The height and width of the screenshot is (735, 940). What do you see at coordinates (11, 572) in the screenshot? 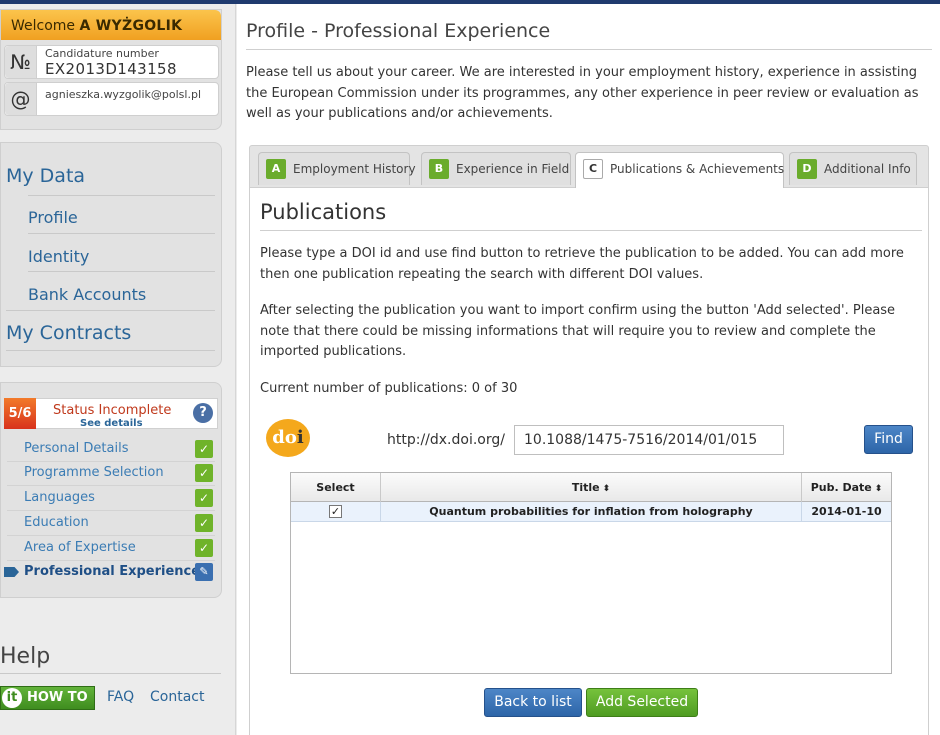
I see `current-step-arrow-icon` at bounding box center [11, 572].